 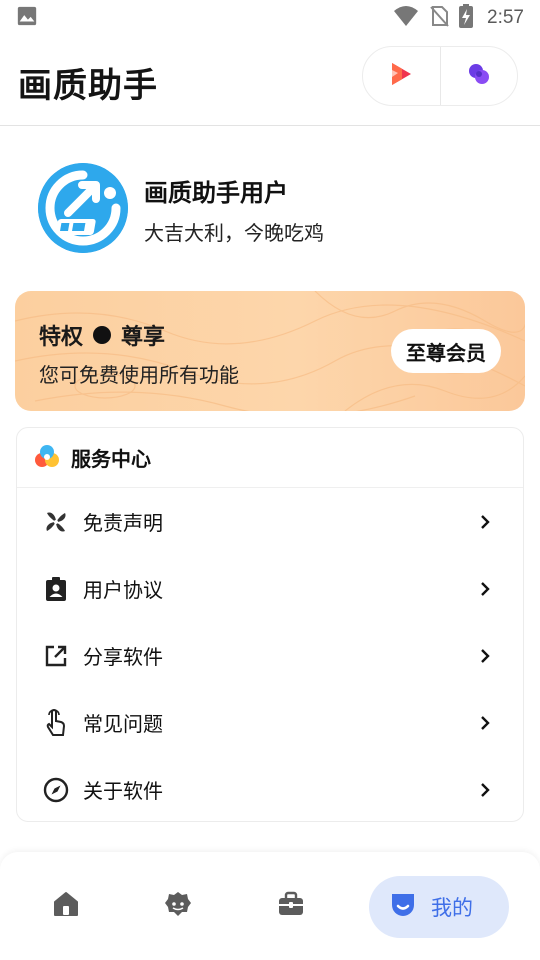 What do you see at coordinates (406, 18) in the screenshot?
I see `wifi-icon` at bounding box center [406, 18].